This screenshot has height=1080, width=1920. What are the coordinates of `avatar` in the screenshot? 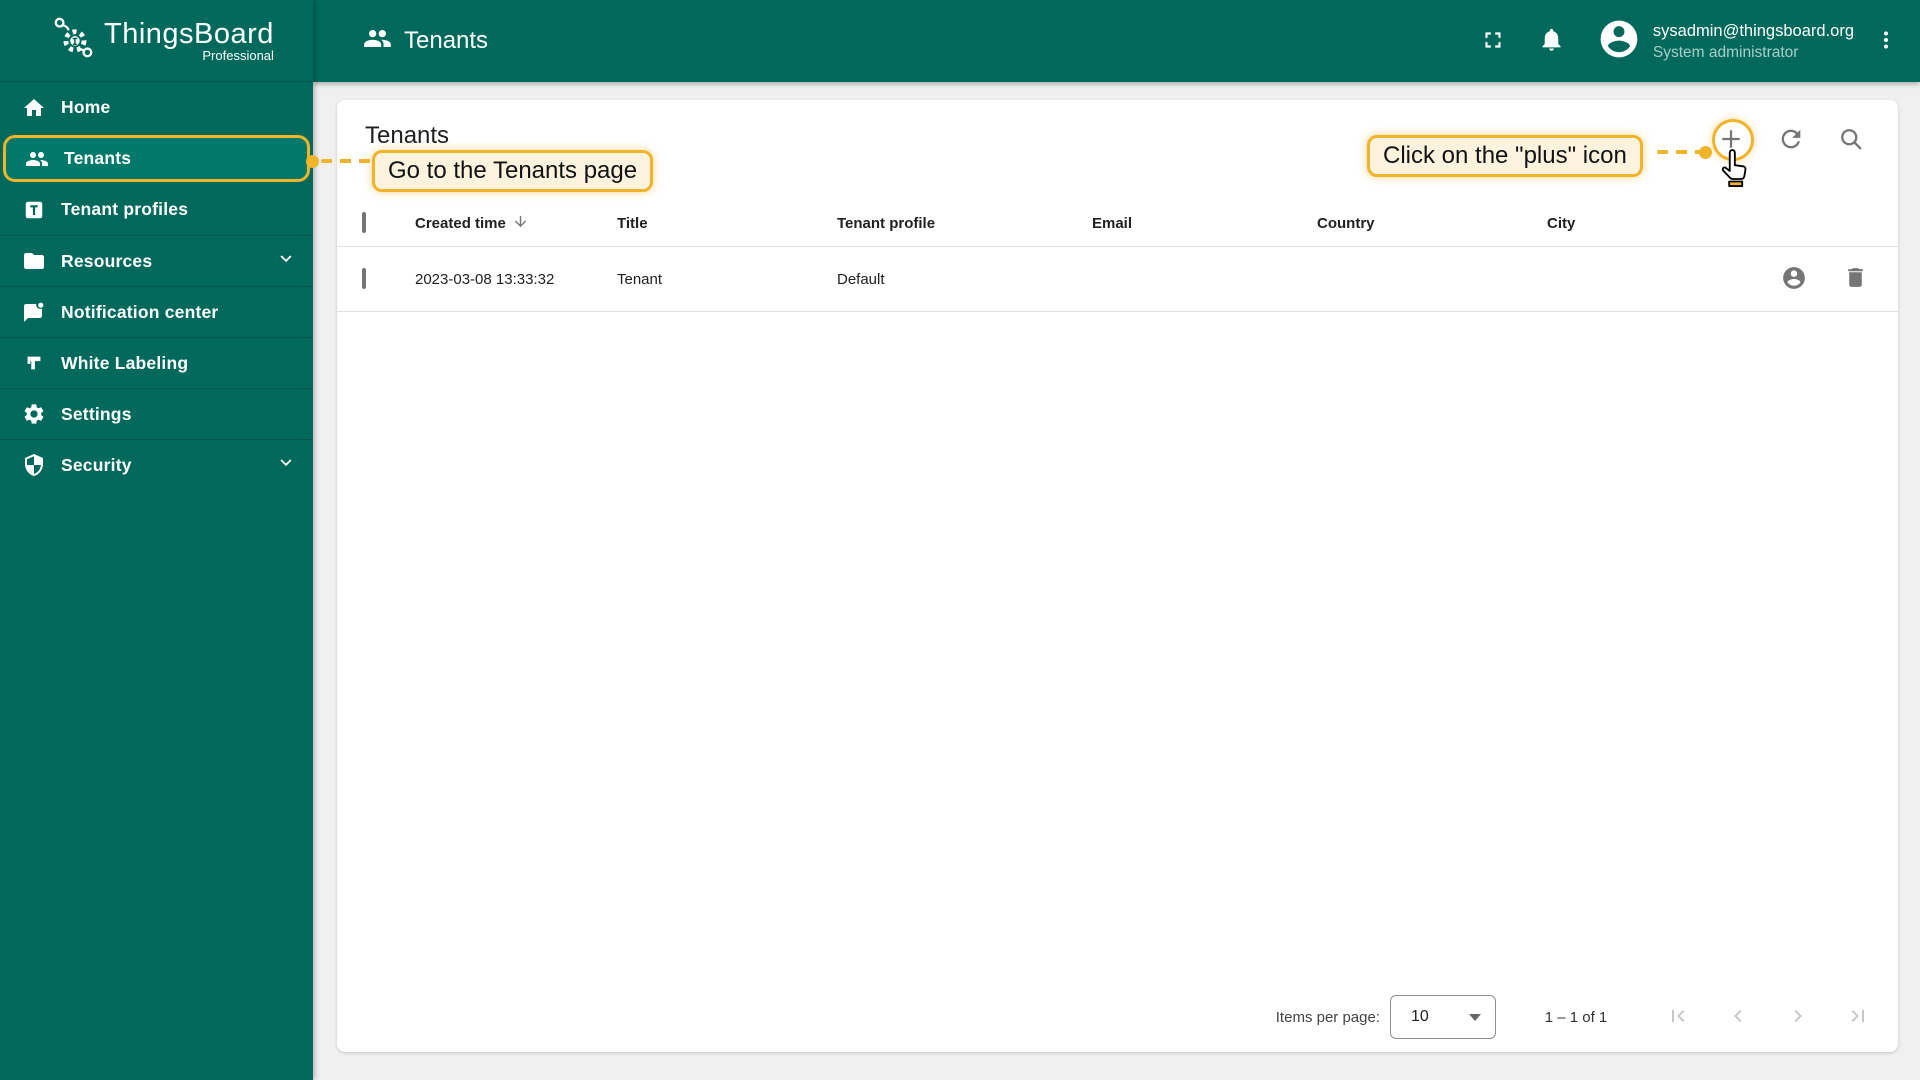 It's located at (1619, 41).